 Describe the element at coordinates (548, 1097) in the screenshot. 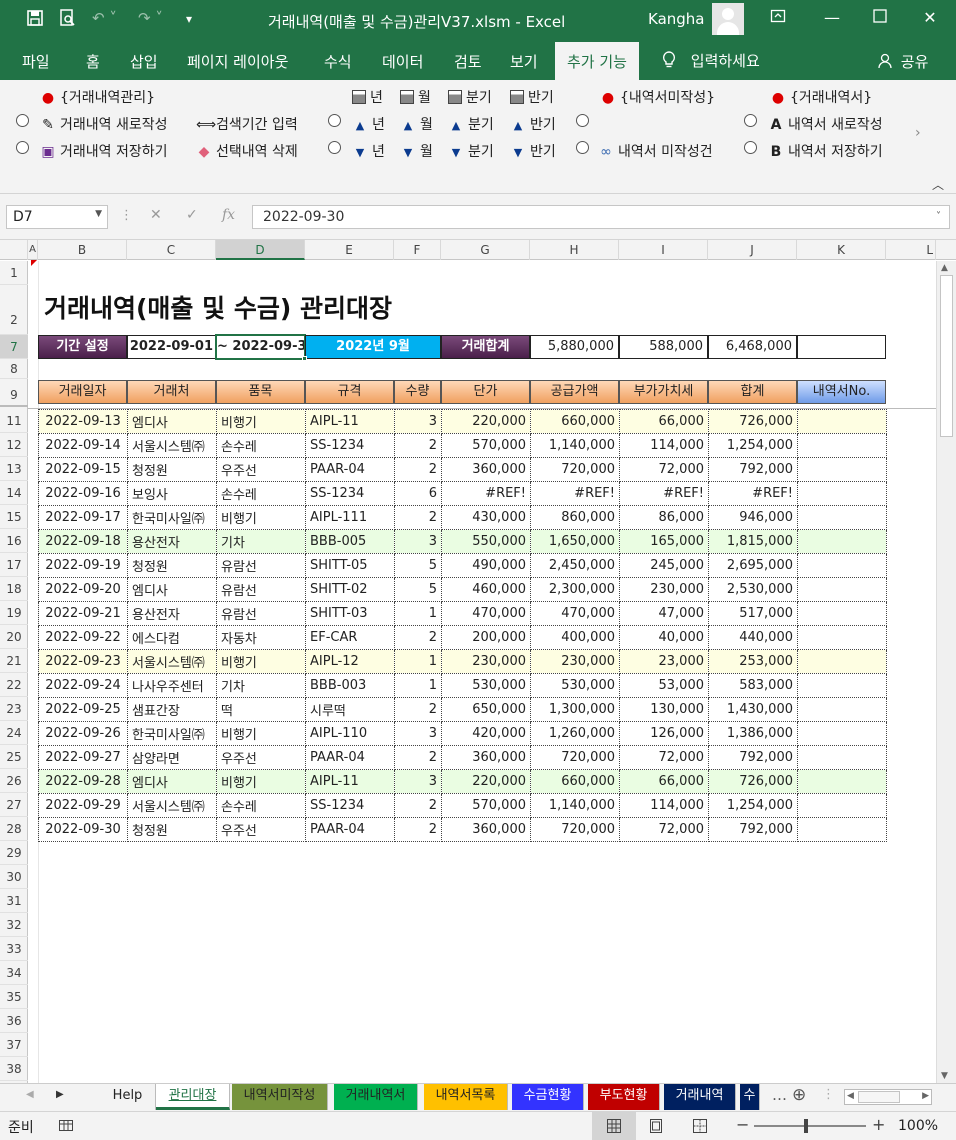

I see `sheet-tab: 수금현황` at that location.